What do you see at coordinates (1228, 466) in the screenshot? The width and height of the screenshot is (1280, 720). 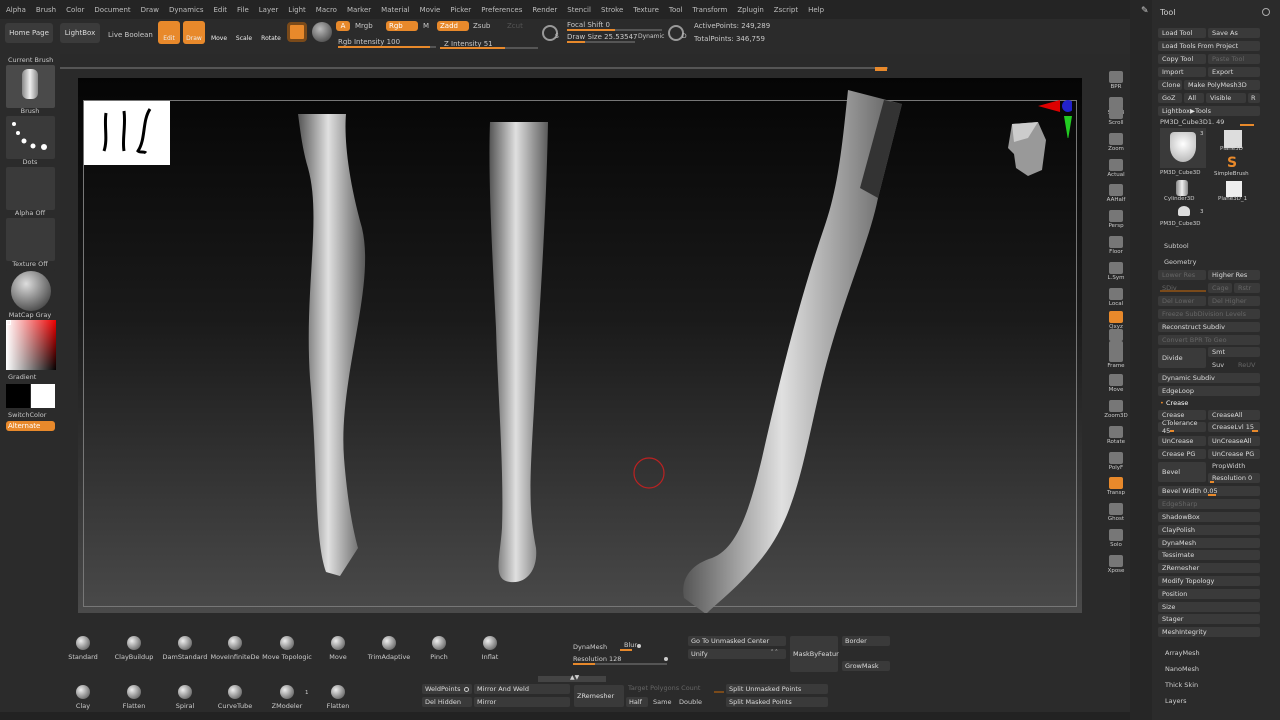 I see `prop-width-toggle: PropWidth` at bounding box center [1228, 466].